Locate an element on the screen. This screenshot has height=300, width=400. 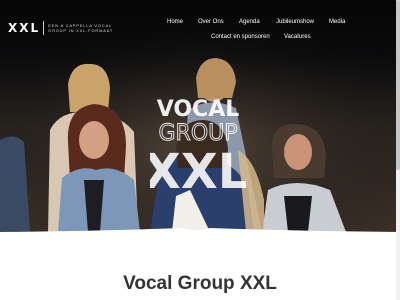
nav-link-vacatures: Vacatures is located at coordinates (297, 37).